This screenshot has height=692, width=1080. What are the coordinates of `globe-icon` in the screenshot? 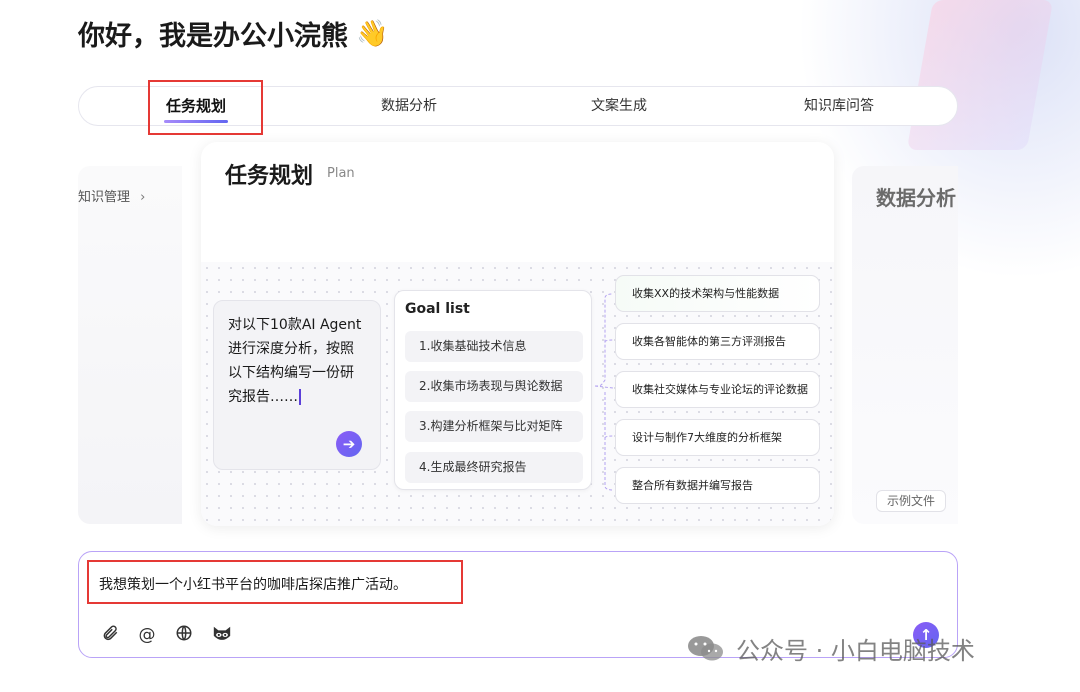 It's located at (184, 635).